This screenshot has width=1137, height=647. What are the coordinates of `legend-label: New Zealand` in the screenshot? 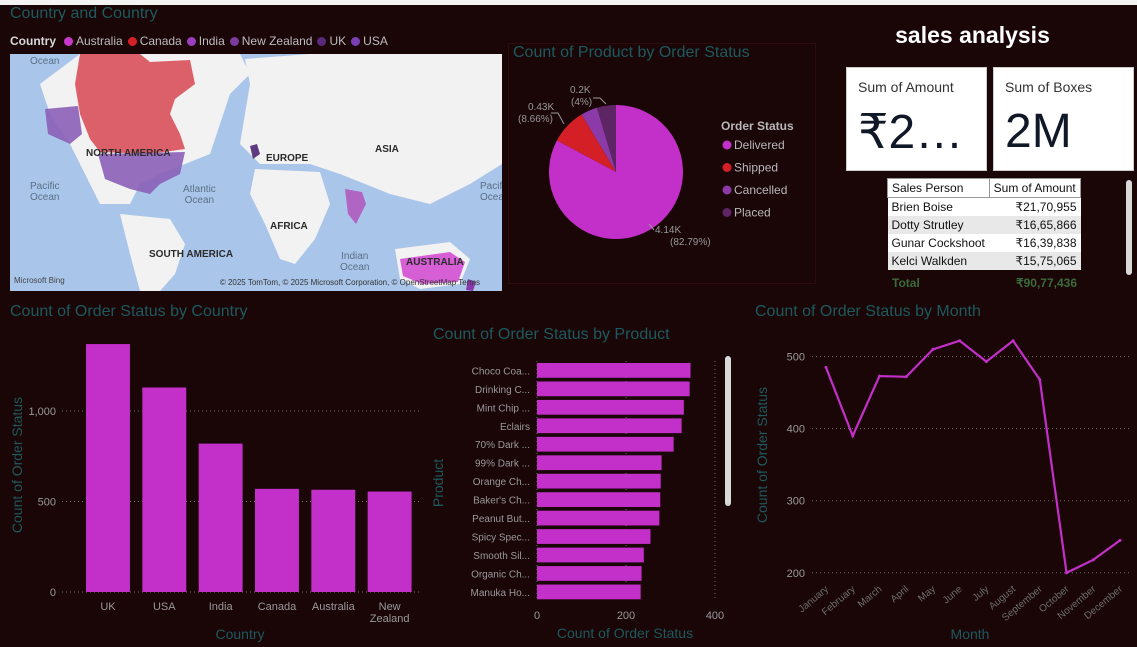 It's located at (277, 41).